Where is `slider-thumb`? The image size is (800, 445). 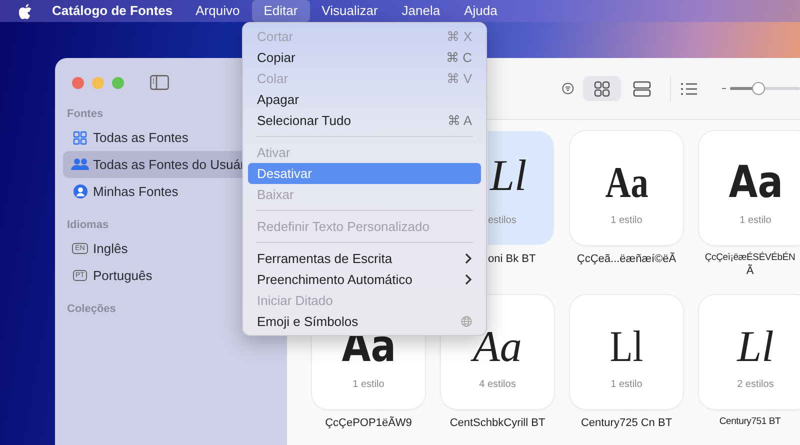
slider-thumb is located at coordinates (758, 88).